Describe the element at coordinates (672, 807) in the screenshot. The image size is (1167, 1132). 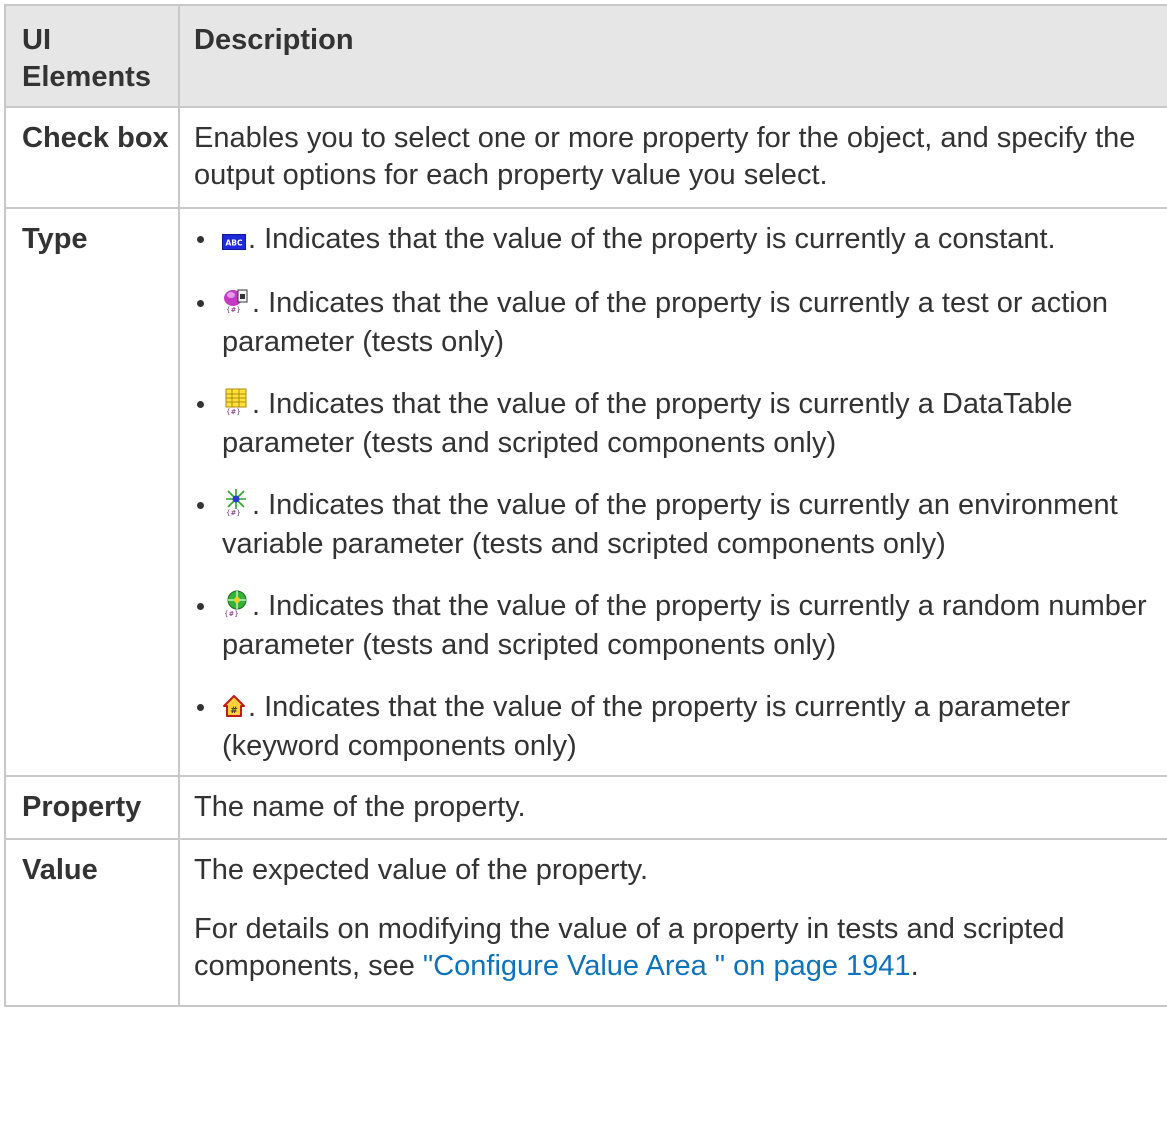
I see `element-description-property: The name of the property.` at that location.